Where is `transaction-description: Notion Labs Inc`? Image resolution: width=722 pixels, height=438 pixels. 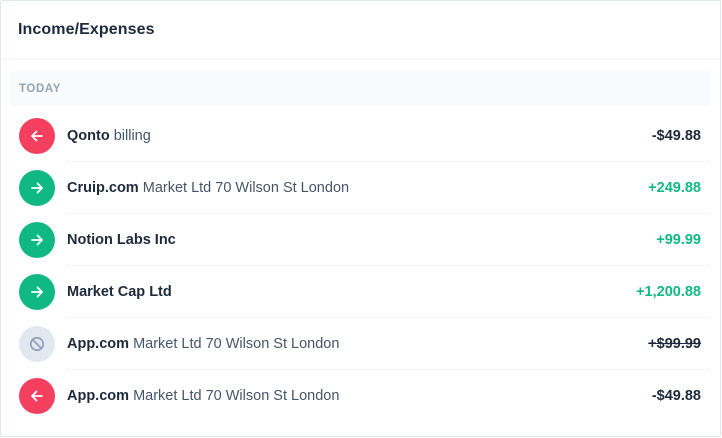
transaction-description: Notion Labs Inc is located at coordinates (361, 240).